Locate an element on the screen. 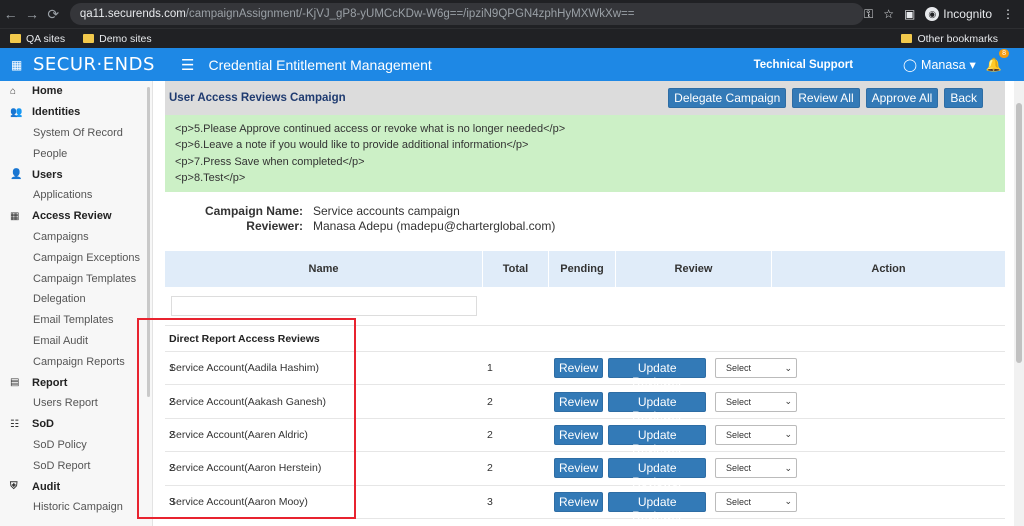 The image size is (1024, 526). sidebar-item-campaign-exceptions: Campaign Exceptions is located at coordinates (76, 257).